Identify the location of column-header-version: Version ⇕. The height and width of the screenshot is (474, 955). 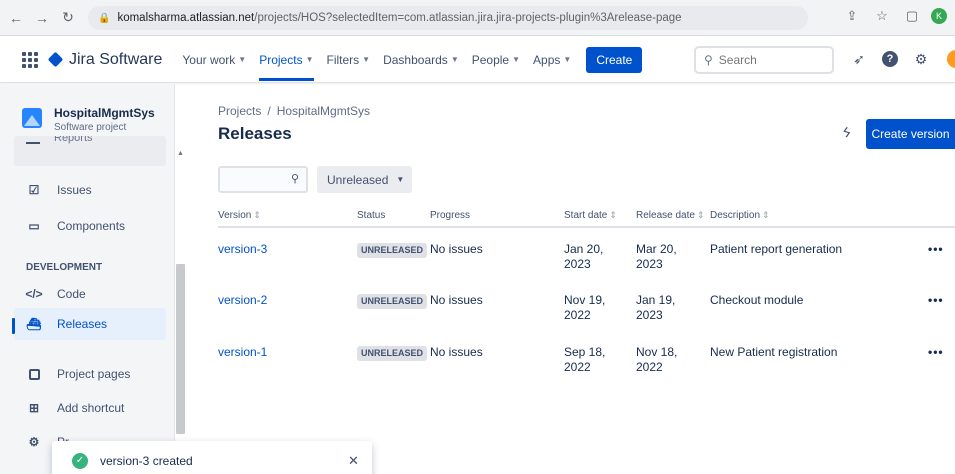
(287, 216).